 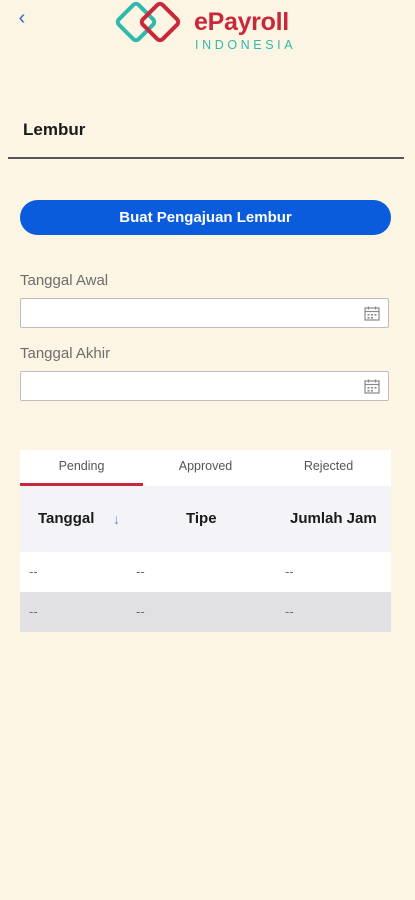 I want to click on column-header-jumlah-jam: Jumlah Jam, so click(x=333, y=519).